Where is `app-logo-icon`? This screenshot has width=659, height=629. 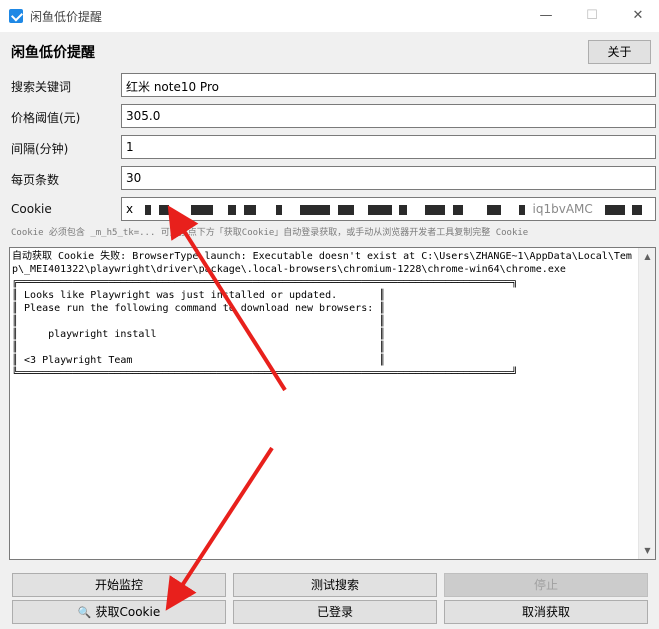
app-logo-icon is located at coordinates (16, 16).